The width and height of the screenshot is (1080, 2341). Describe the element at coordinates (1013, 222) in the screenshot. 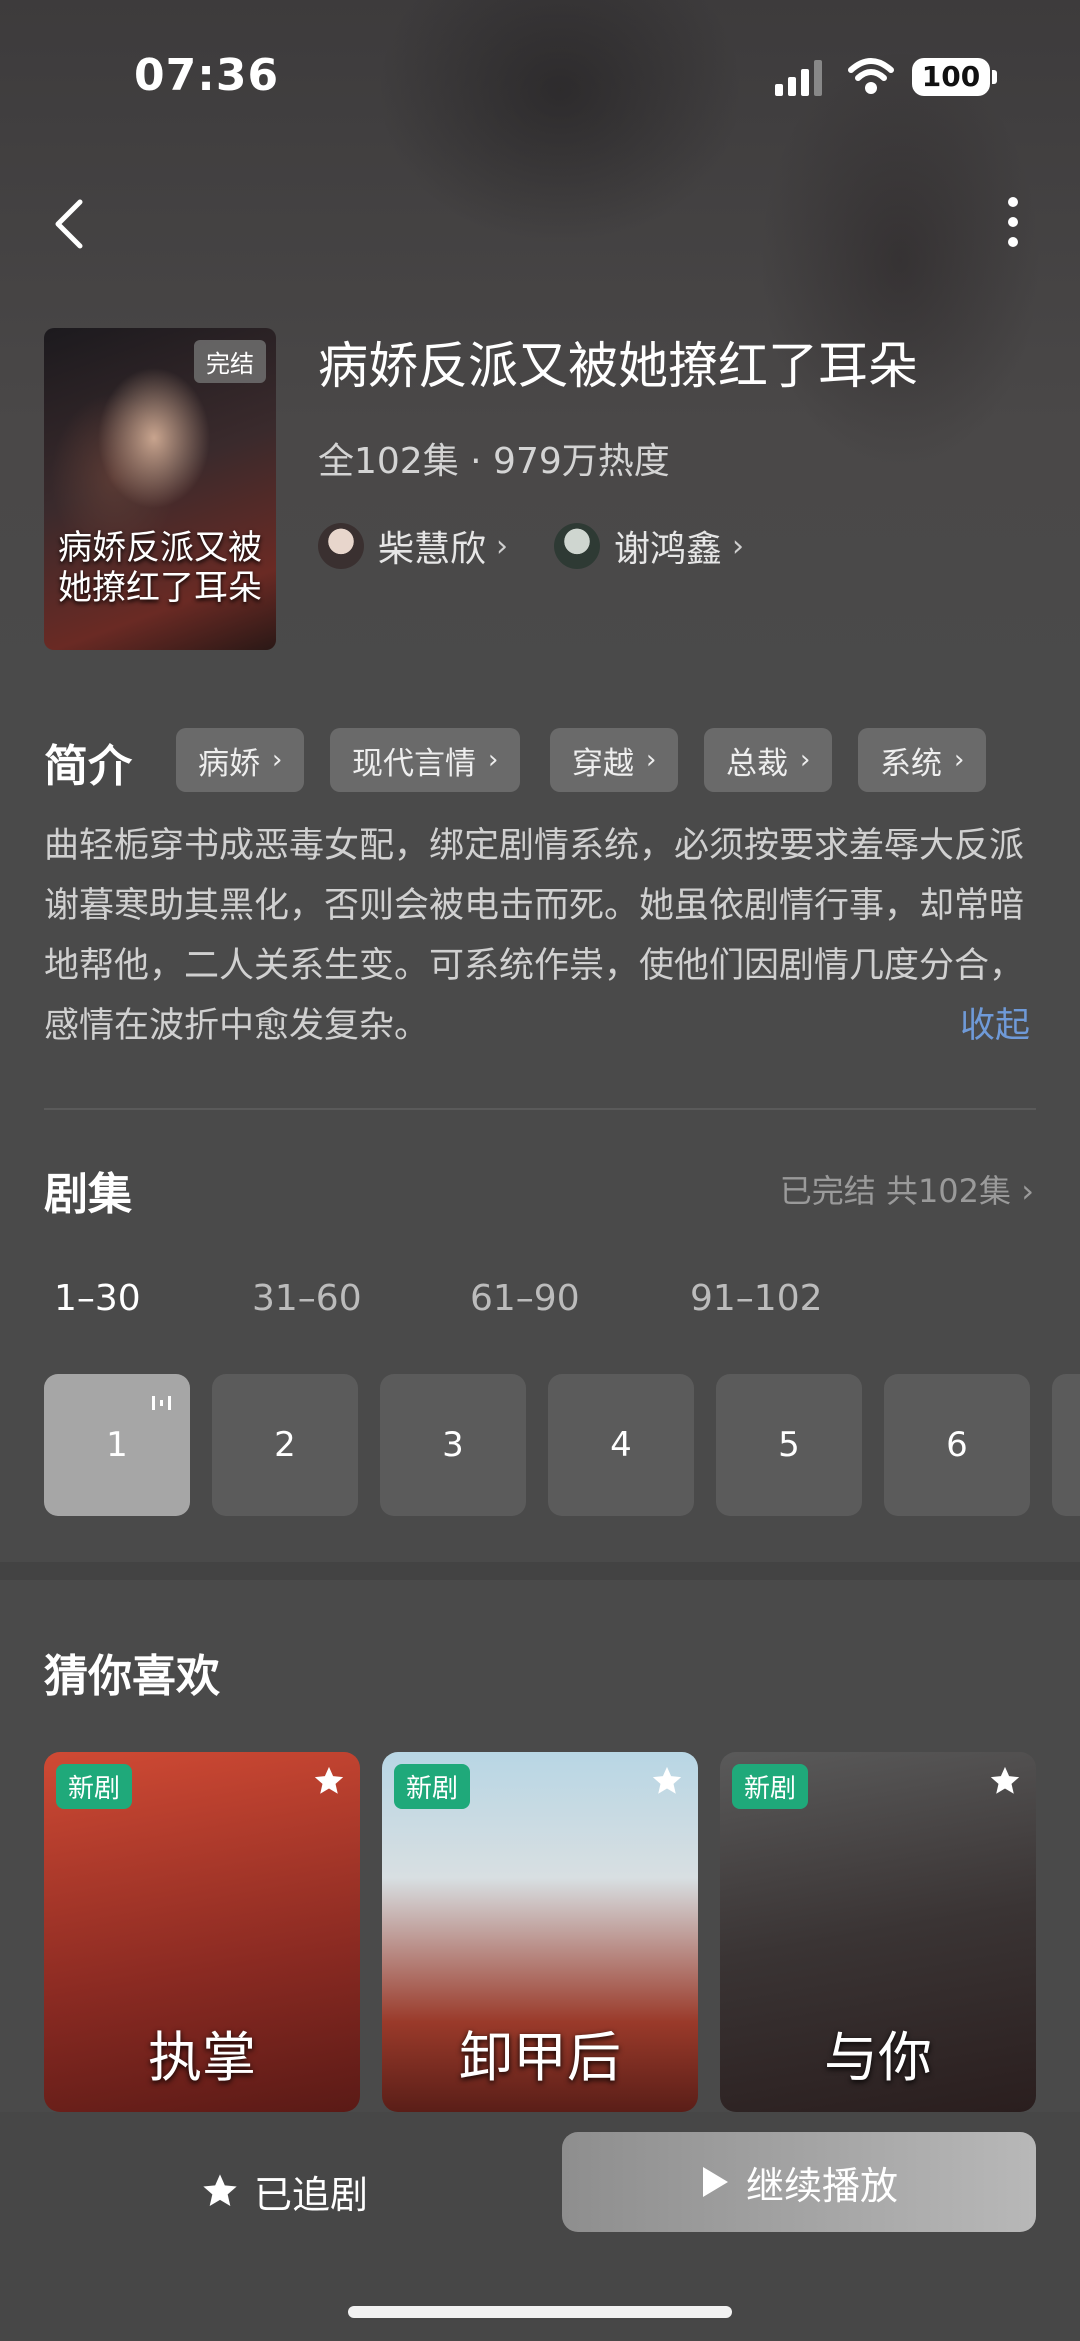

I see `more-vertical-icon` at that location.